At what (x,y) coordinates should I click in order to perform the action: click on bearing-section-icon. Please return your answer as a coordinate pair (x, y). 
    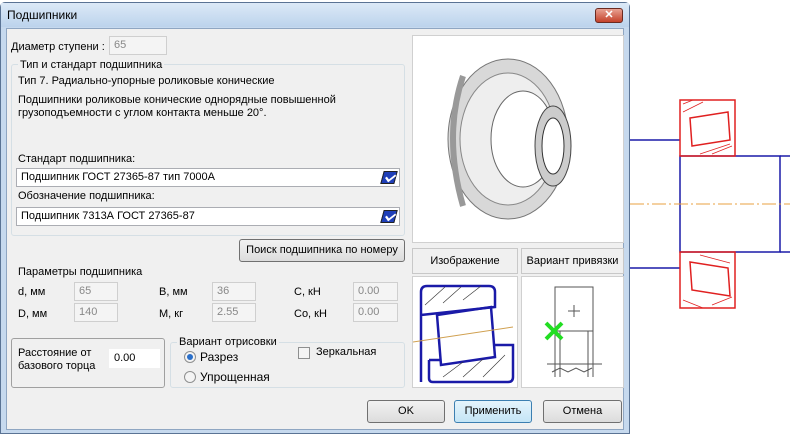
    Looking at the image, I should click on (463, 334).